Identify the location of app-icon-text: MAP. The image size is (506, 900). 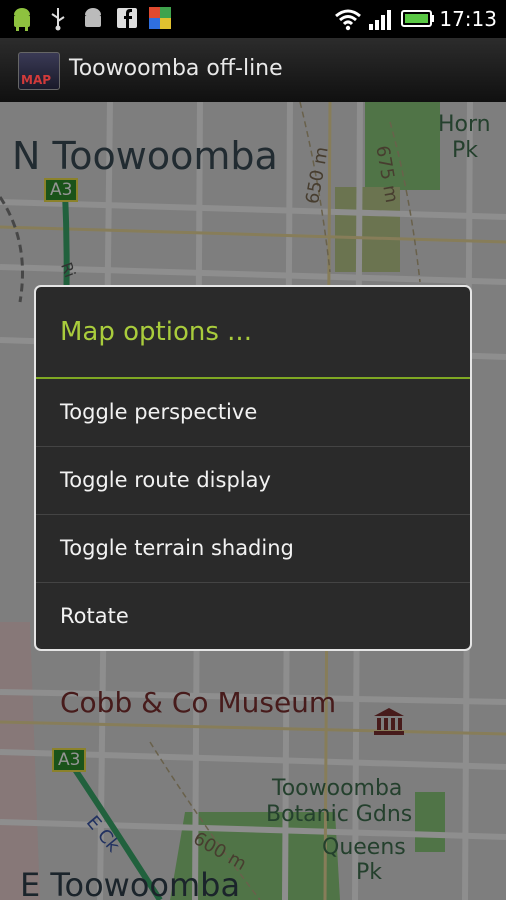
(36, 80).